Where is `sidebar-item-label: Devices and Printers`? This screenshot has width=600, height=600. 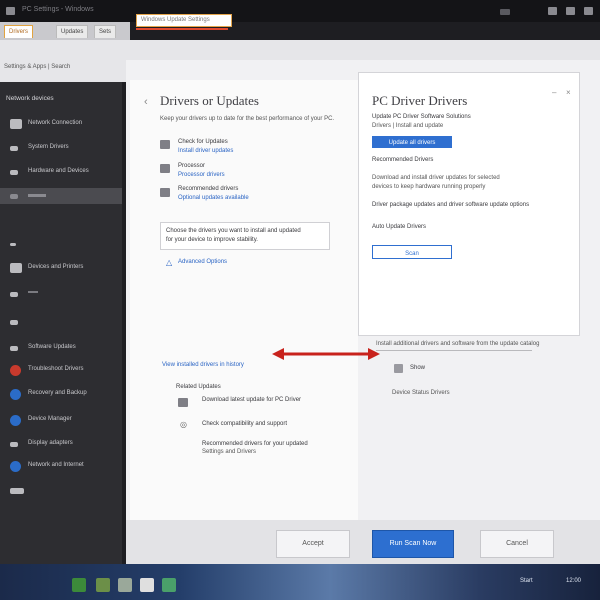 sidebar-item-label: Devices and Printers is located at coordinates (56, 267).